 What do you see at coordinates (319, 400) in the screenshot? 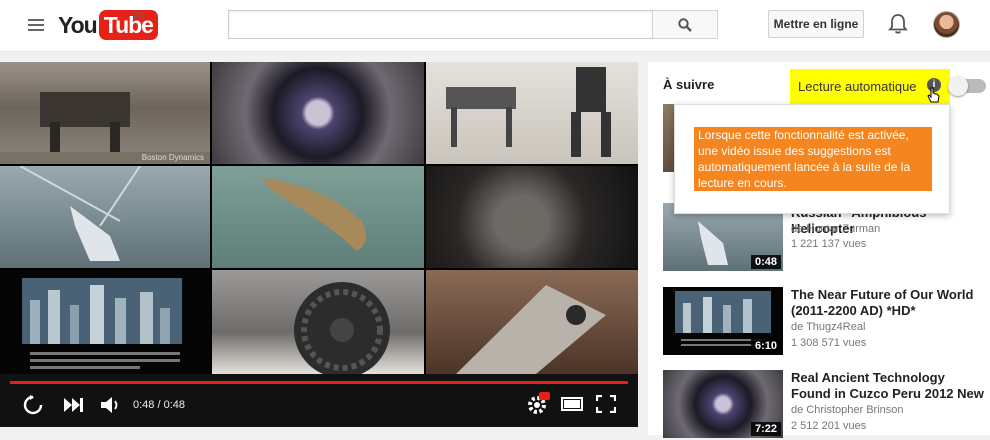
I see `player-controls: 0:48 / 0:48` at bounding box center [319, 400].